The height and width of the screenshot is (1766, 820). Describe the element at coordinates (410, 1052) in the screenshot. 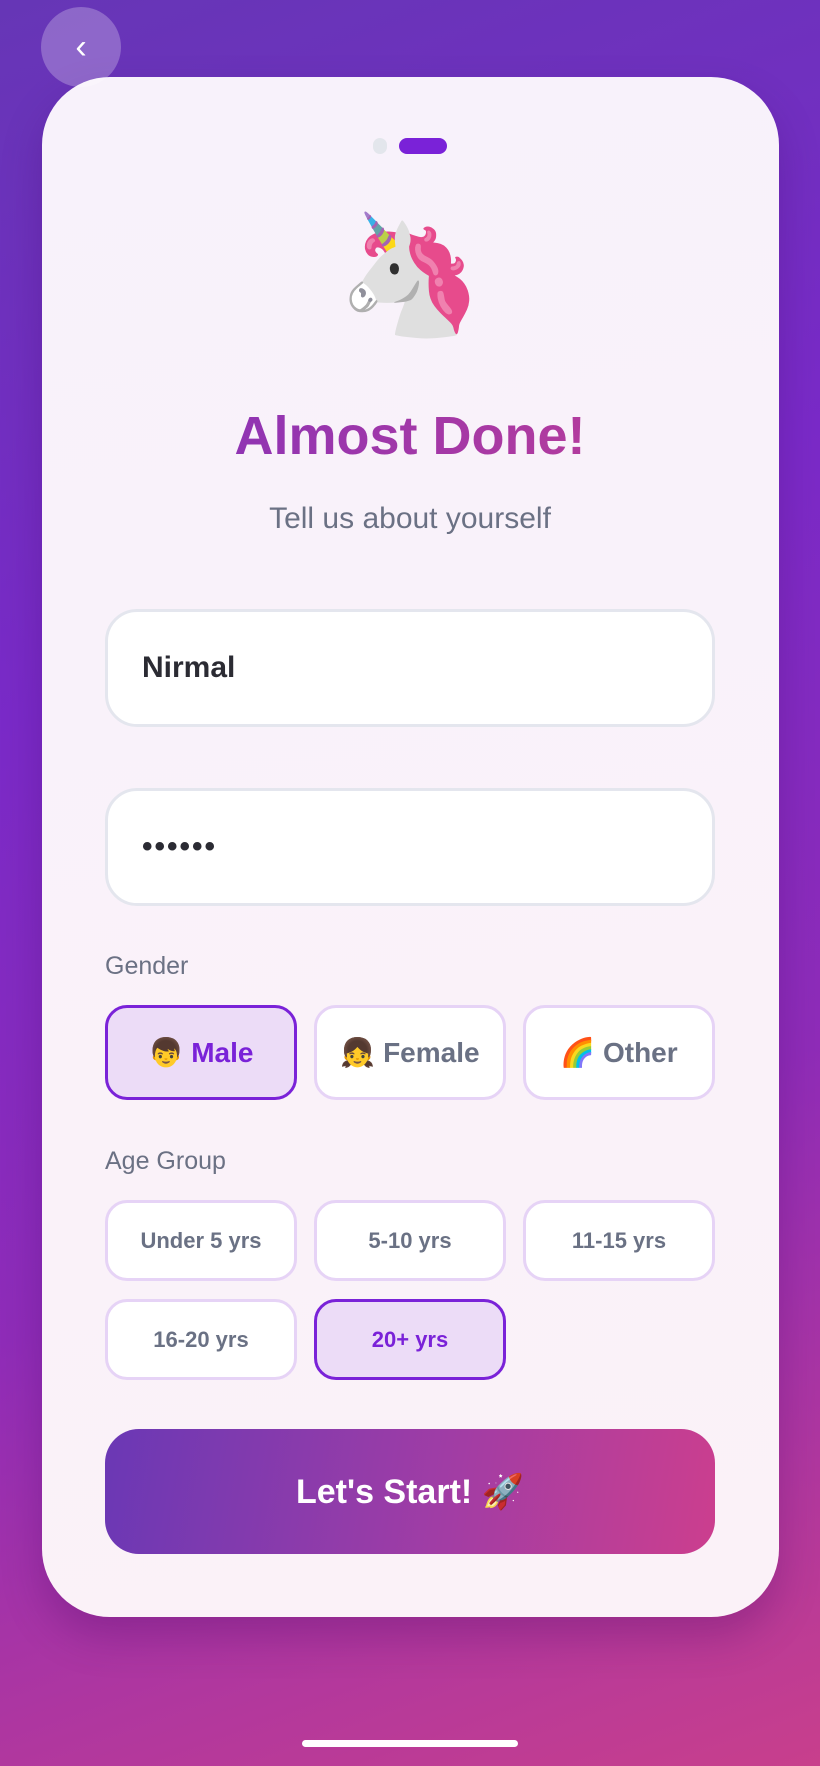

I see `gender-option-female: 👧 Female` at that location.